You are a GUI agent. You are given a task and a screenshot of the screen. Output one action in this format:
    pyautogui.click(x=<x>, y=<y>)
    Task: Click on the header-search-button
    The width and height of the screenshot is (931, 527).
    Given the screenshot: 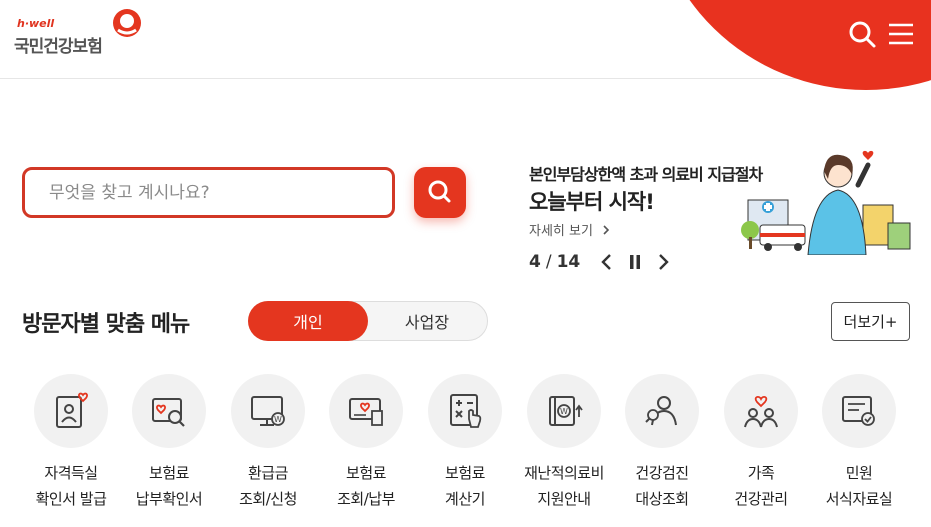 What is the action you would take?
    pyautogui.click(x=862, y=34)
    